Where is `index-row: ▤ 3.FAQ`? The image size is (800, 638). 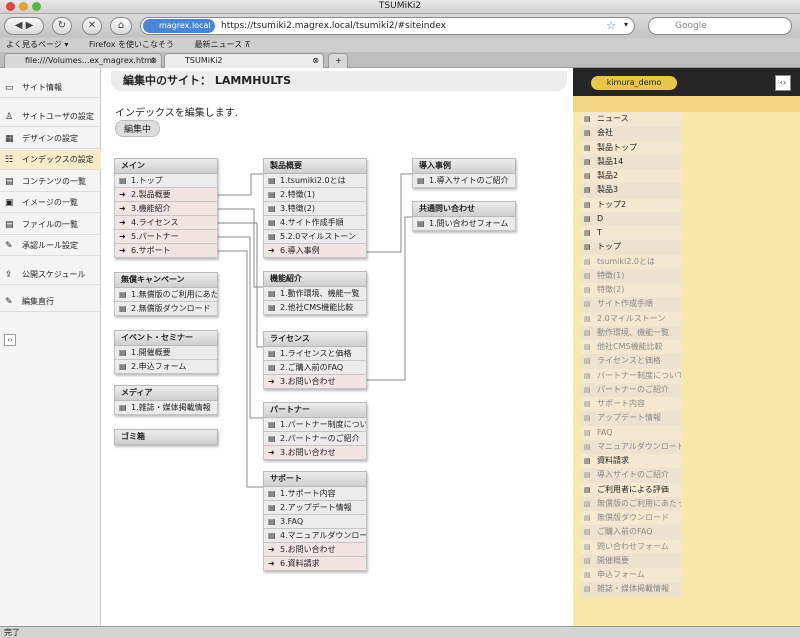
index-row: ▤ 3.FAQ is located at coordinates (315, 522).